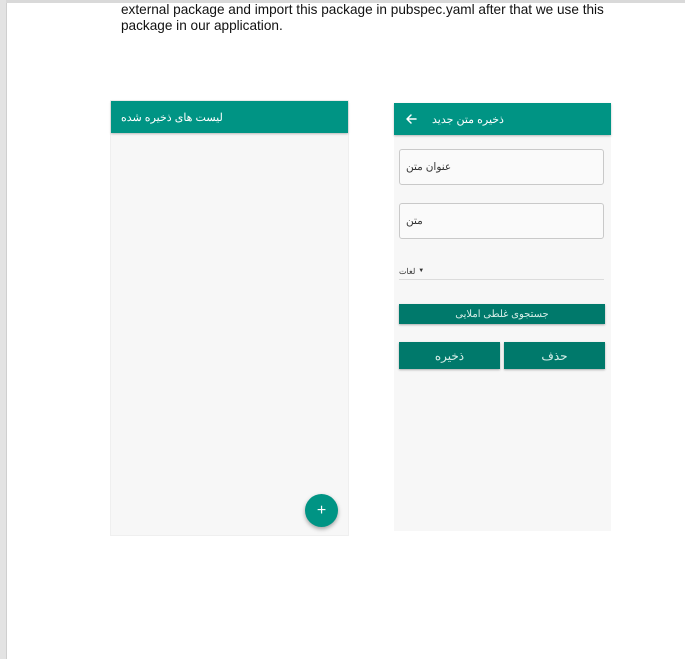 Image resolution: width=685 pixels, height=659 pixels. I want to click on add-text-fab: +, so click(321, 510).